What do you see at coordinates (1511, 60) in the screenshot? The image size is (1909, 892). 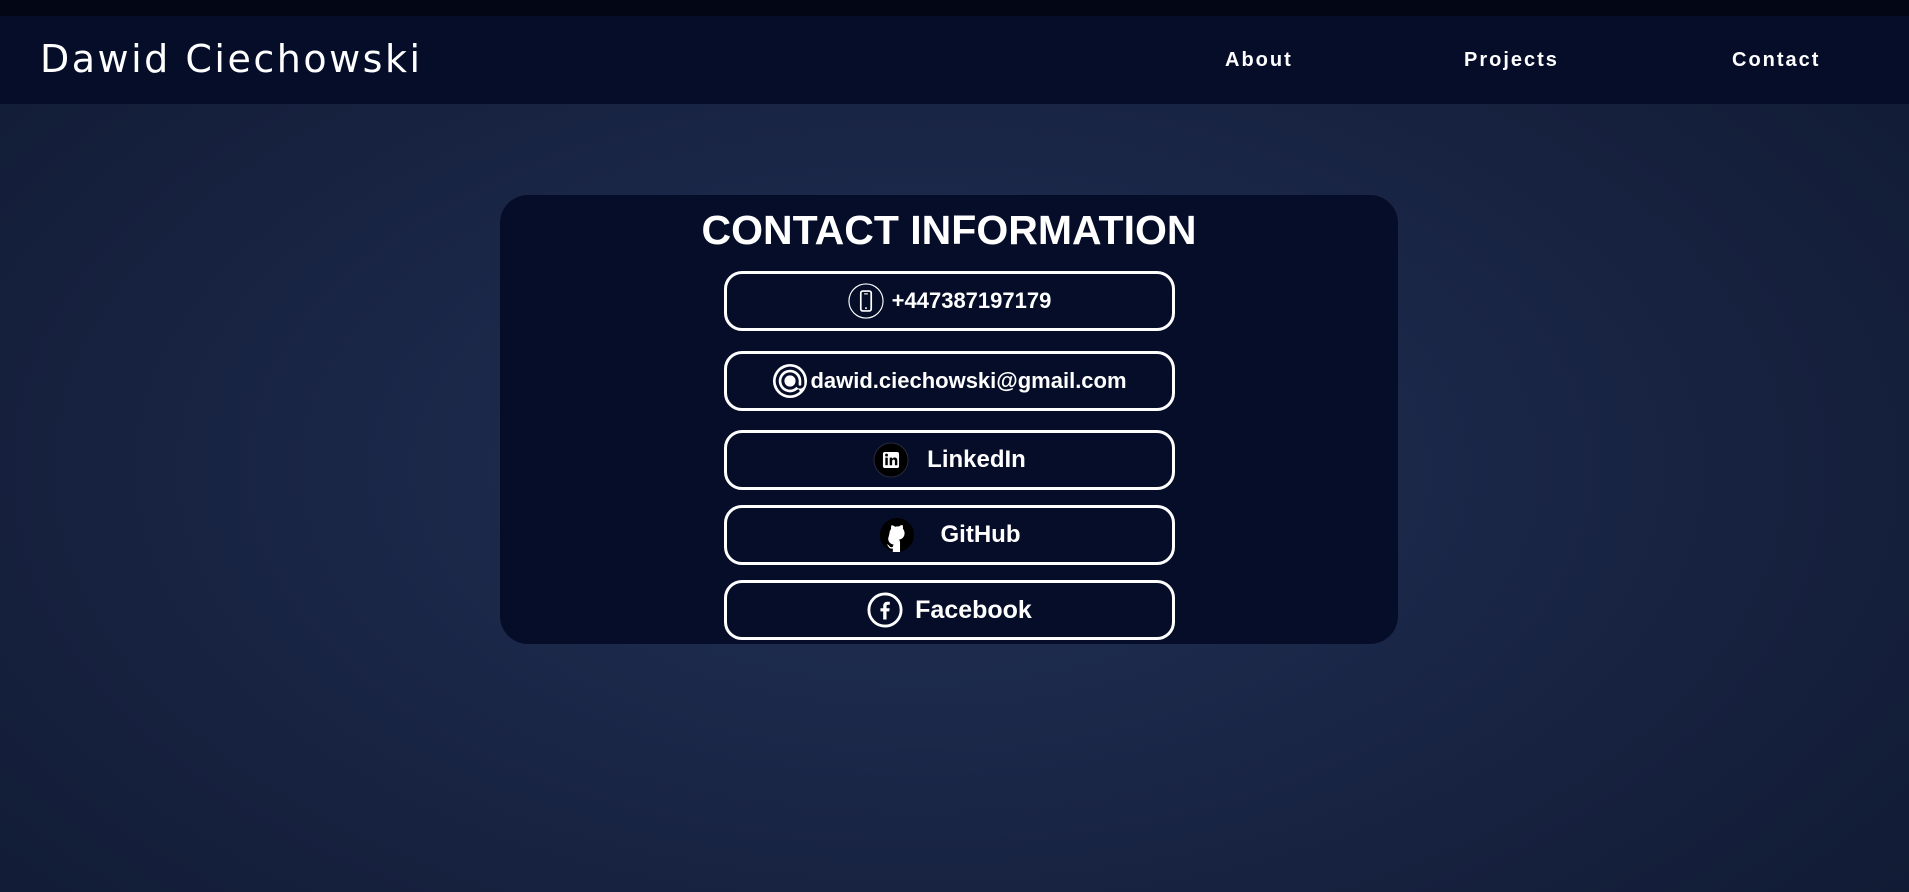 I see `nav-link-projects: Projects` at bounding box center [1511, 60].